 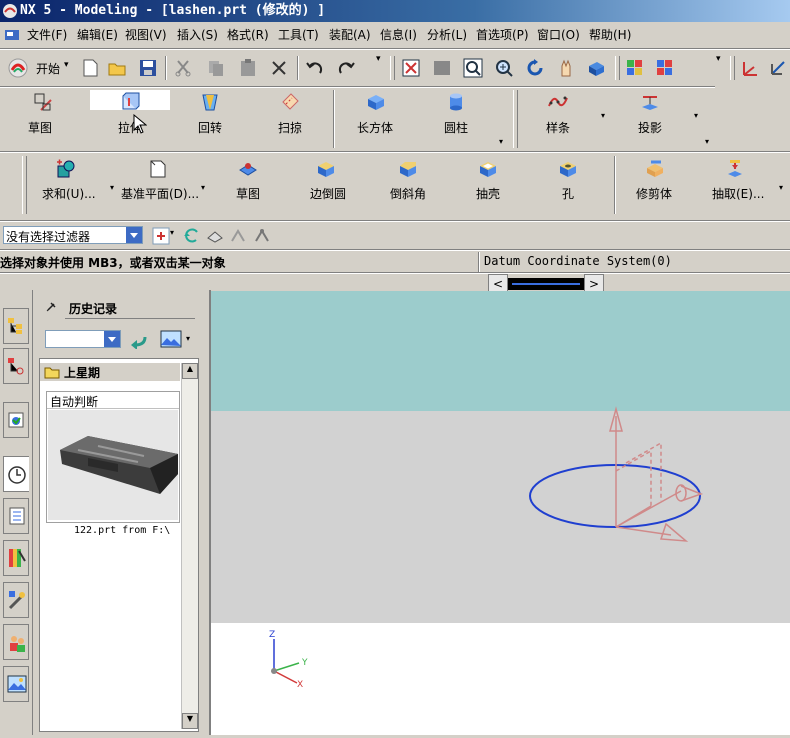 What do you see at coordinates (16, 326) in the screenshot?
I see `assembly-navigator-tab` at bounding box center [16, 326].